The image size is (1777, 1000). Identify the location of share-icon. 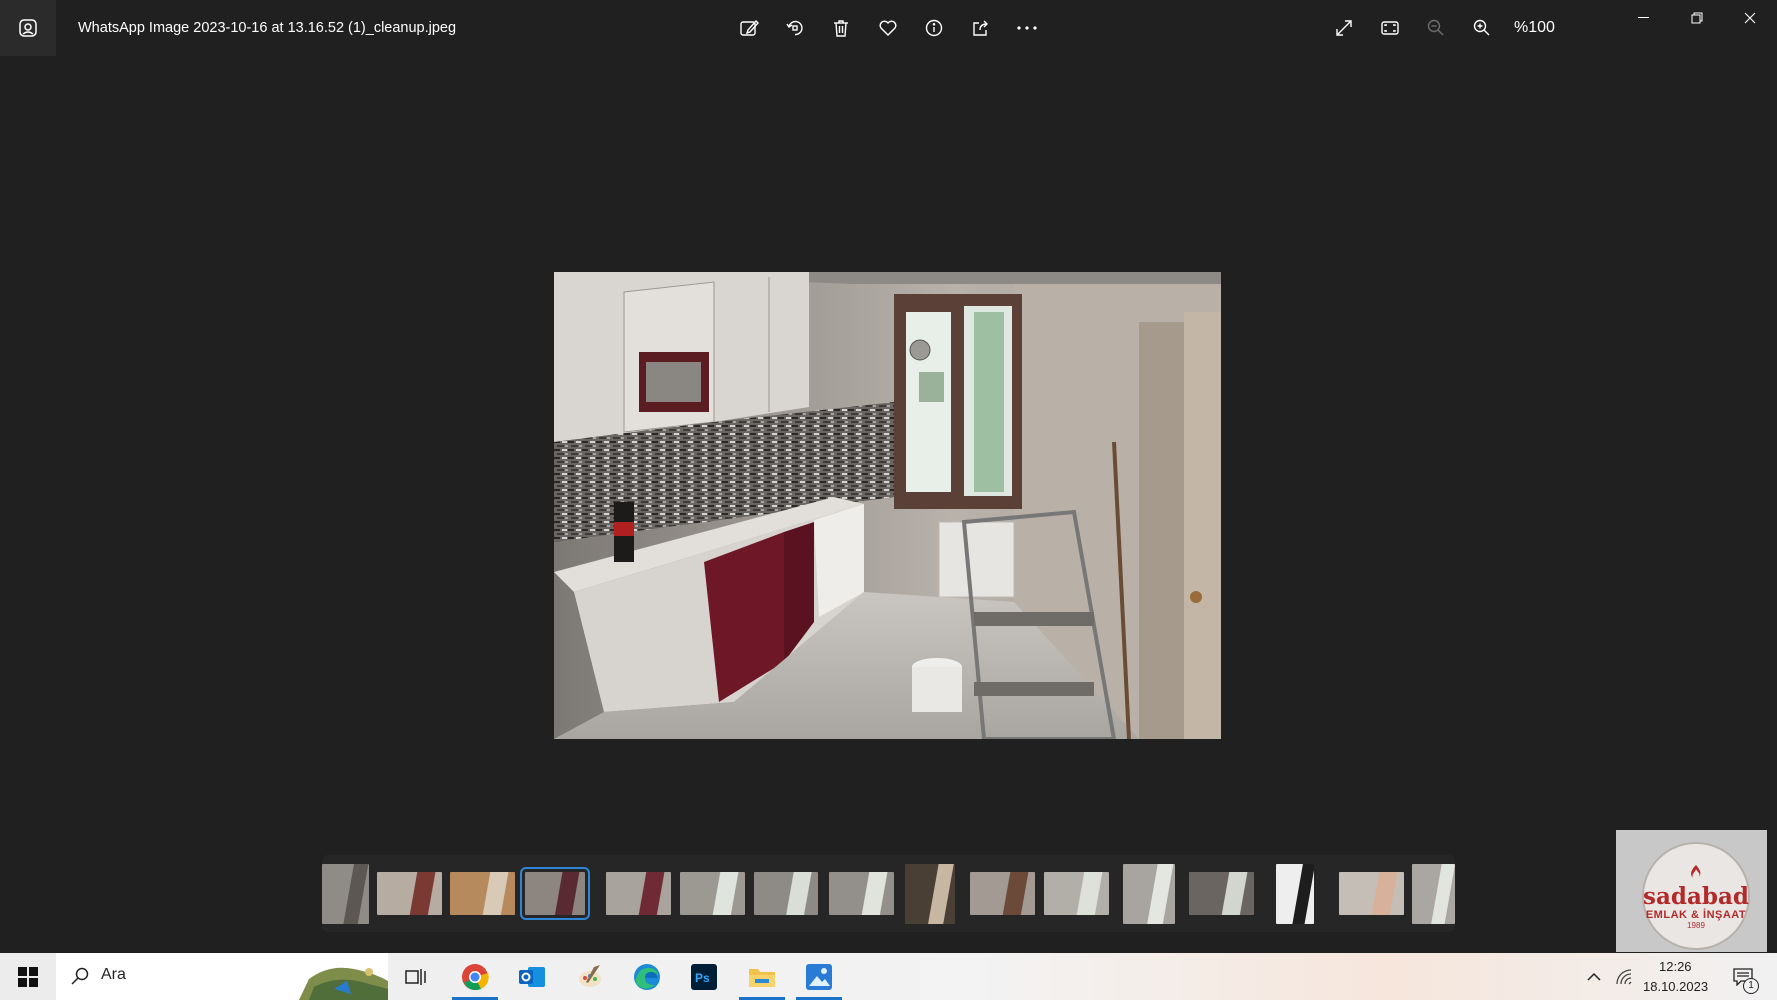
(980, 28).